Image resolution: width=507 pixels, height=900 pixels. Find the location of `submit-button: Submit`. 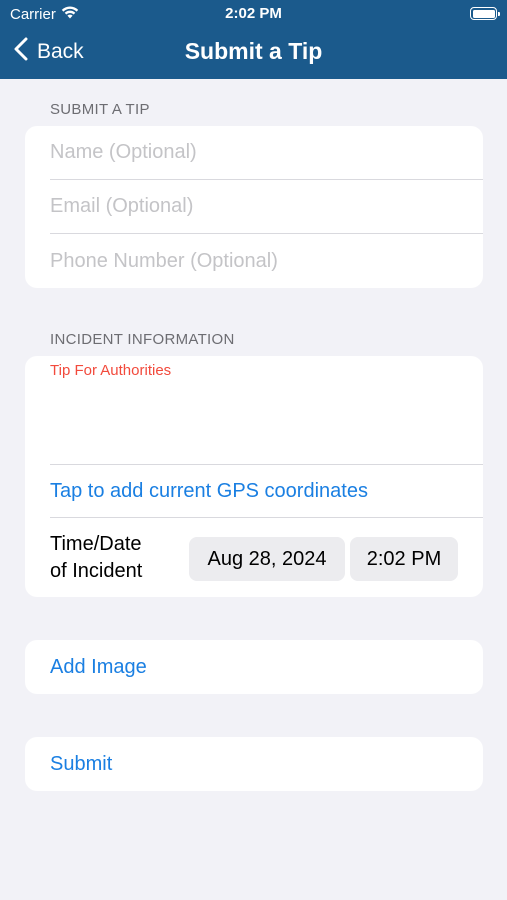

submit-button: Submit is located at coordinates (266, 764).